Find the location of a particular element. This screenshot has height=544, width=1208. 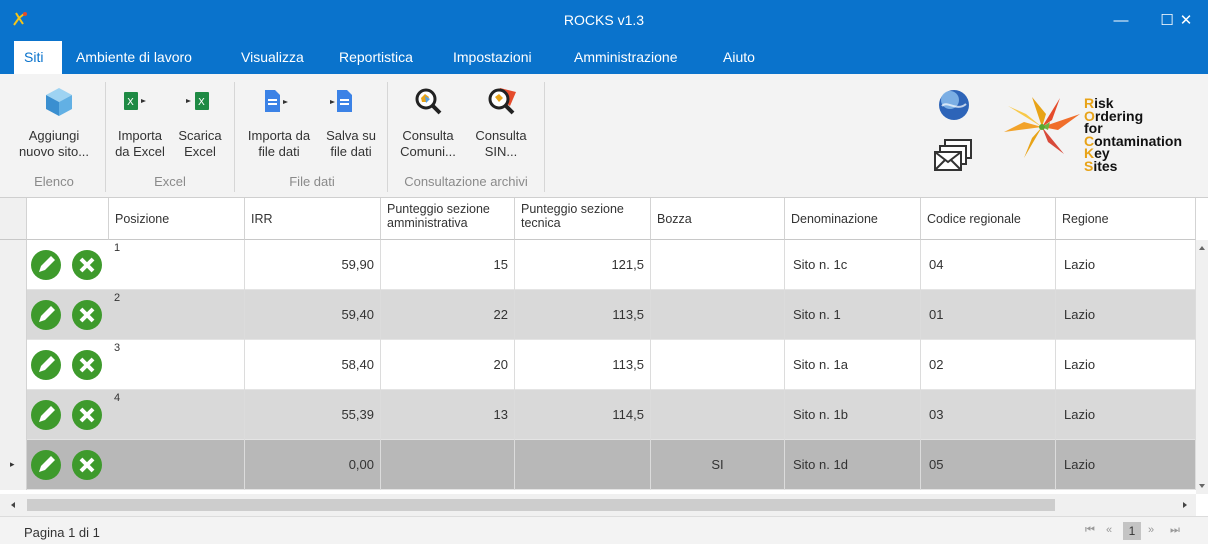

col-header-codice-regionale: Codice regionale is located at coordinates (988, 219).